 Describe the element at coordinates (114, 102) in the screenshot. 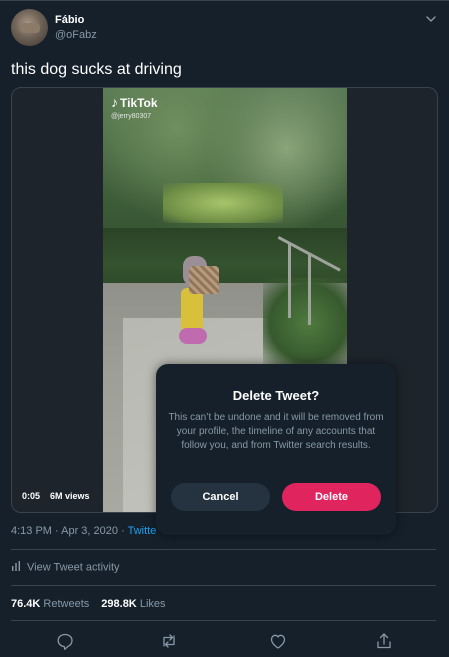

I see `tiktok-icon: ♪` at that location.